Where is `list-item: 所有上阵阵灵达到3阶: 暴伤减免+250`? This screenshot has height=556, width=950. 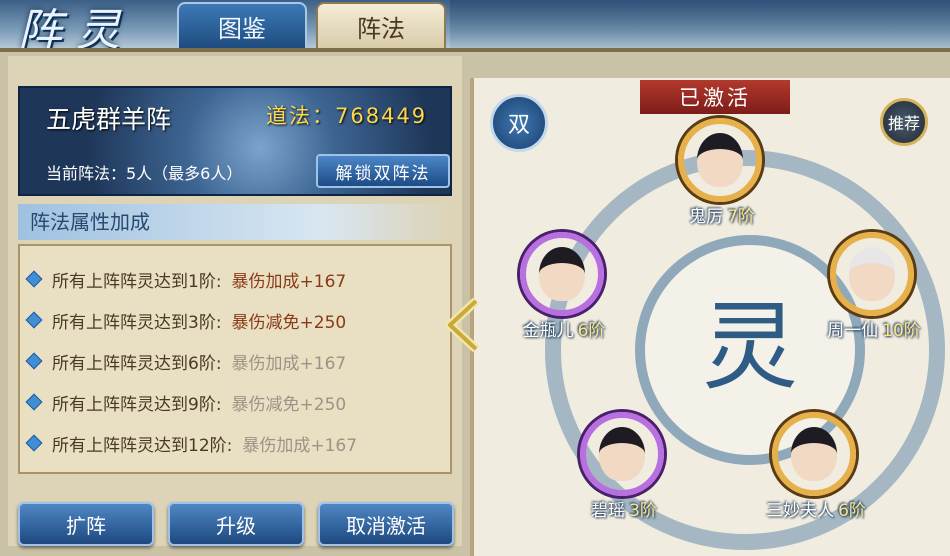
list-item: 所有上阵阵灵达到3阶: 暴伤减免+250 is located at coordinates (236, 320).